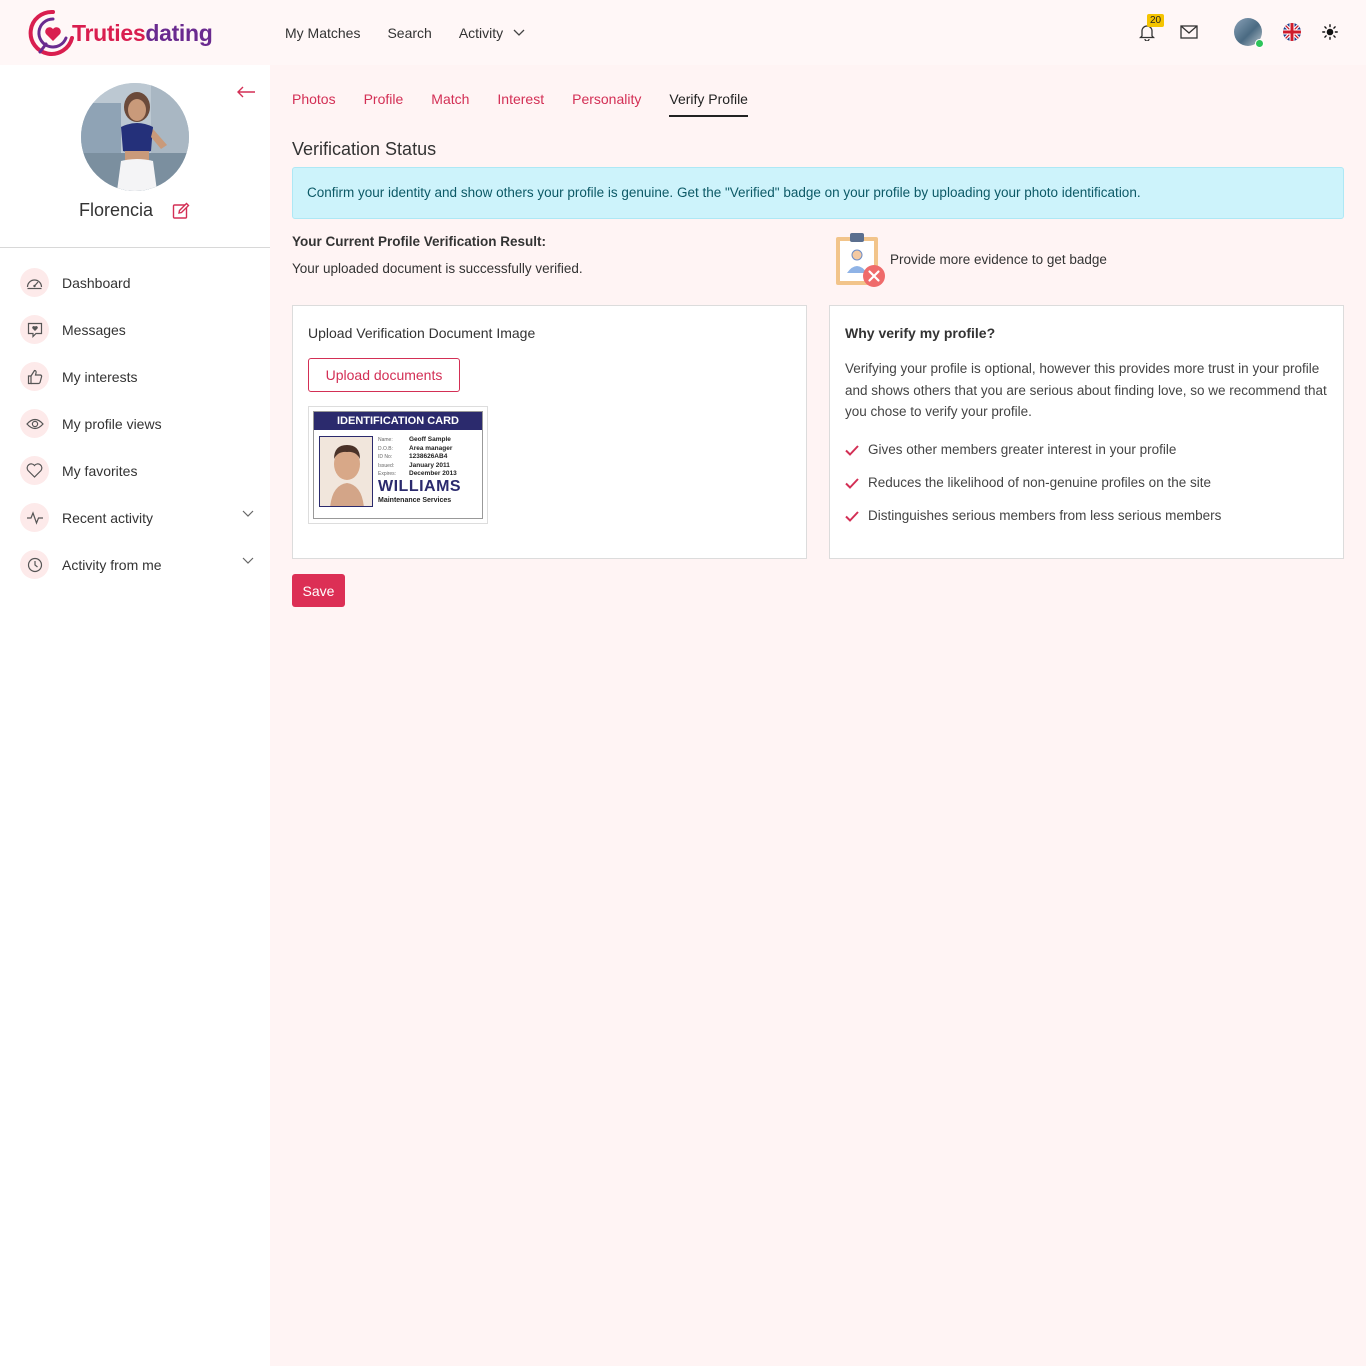 This screenshot has width=1366, height=1366. I want to click on online-status-dot, so click(1259, 43).